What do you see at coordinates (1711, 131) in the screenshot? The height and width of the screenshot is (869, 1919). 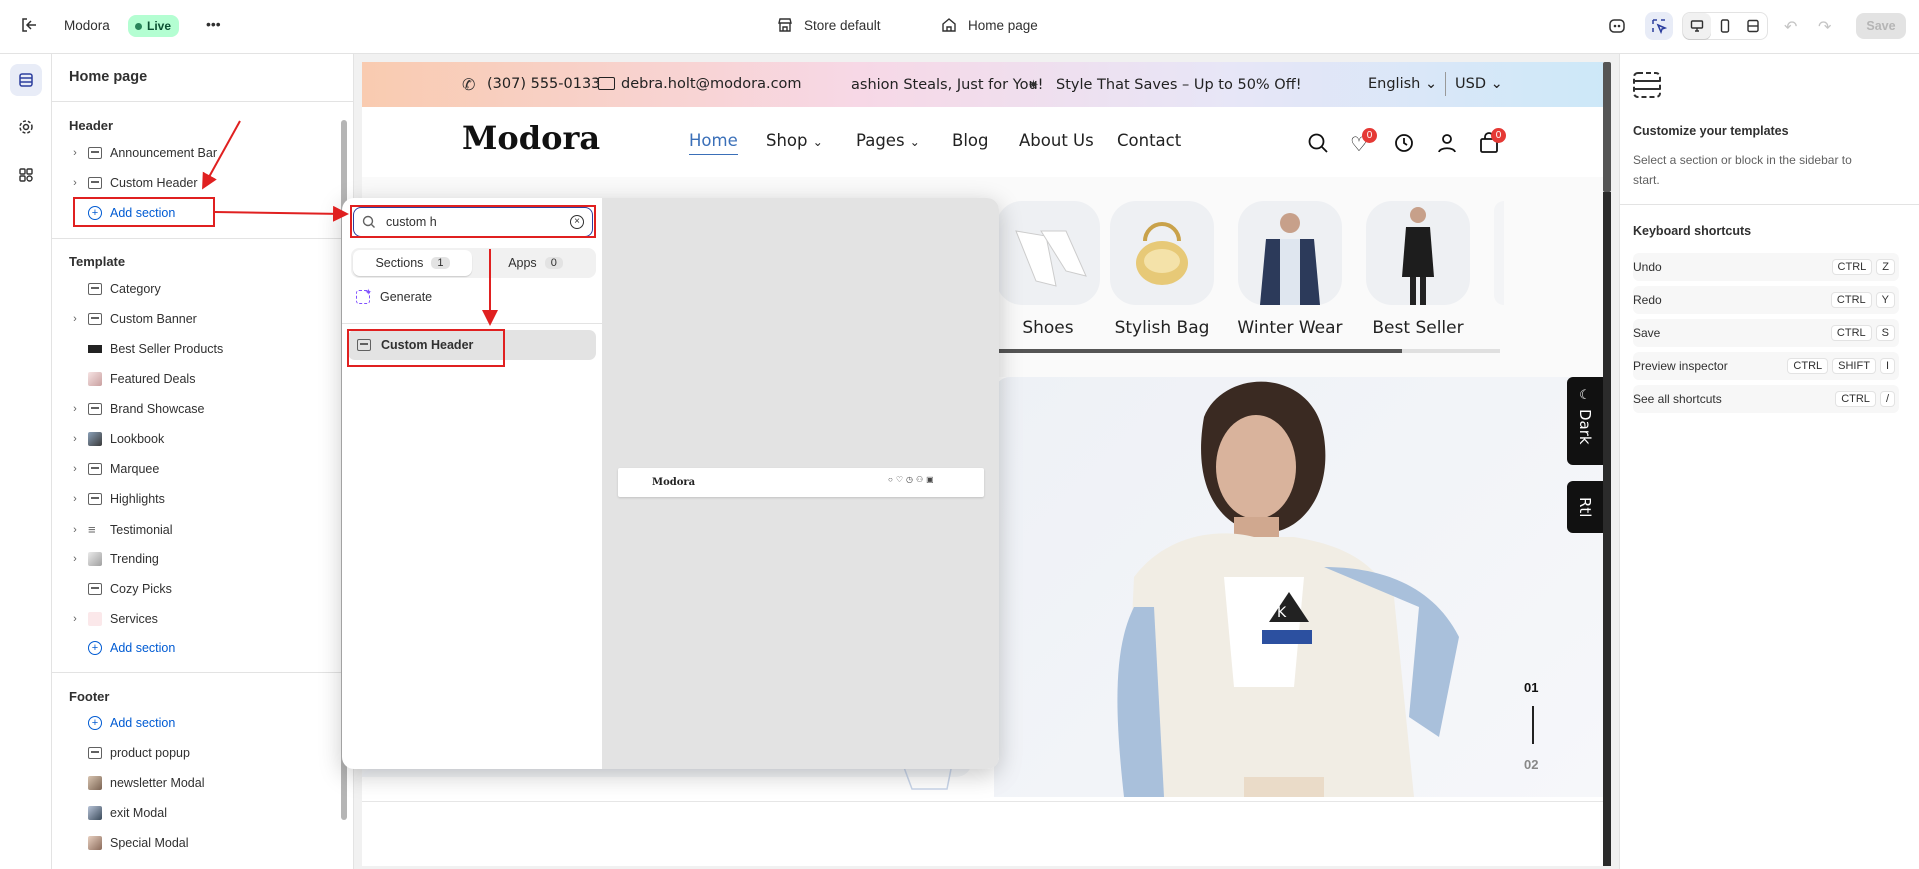 I see `right-panel-title: Customize your templates` at bounding box center [1711, 131].